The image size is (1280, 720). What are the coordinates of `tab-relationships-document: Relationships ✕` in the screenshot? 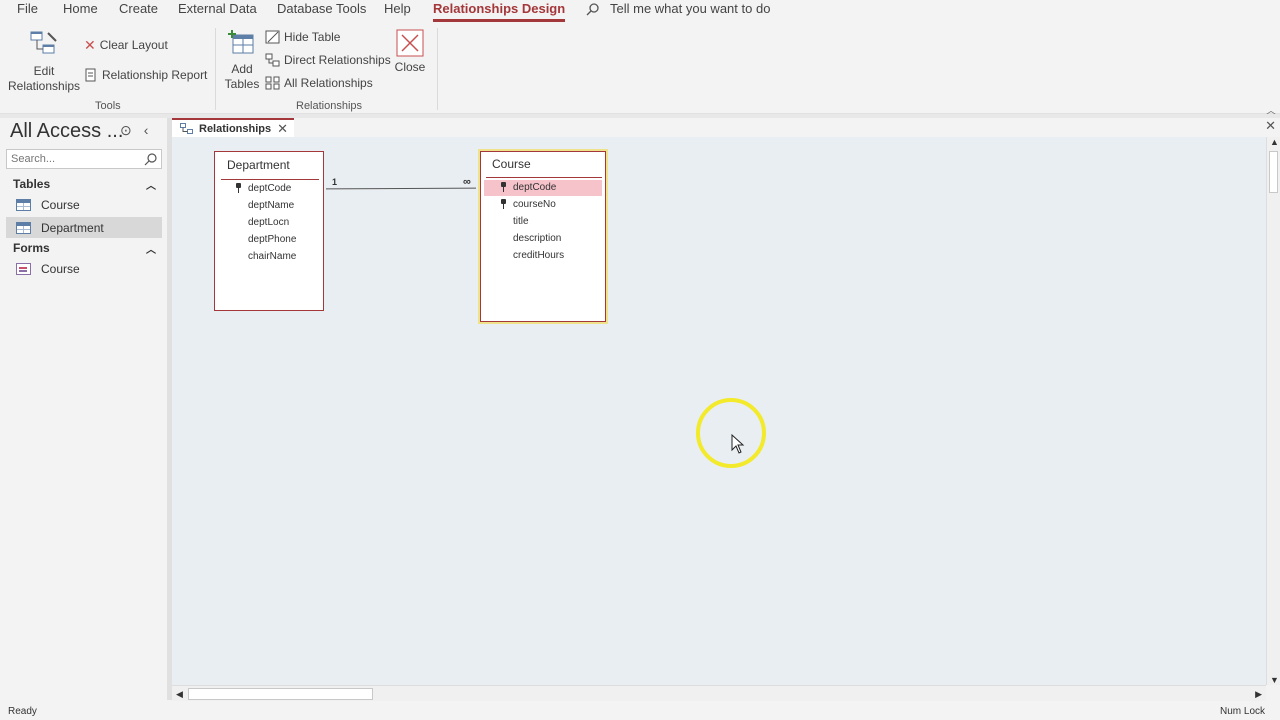 It's located at (233, 127).